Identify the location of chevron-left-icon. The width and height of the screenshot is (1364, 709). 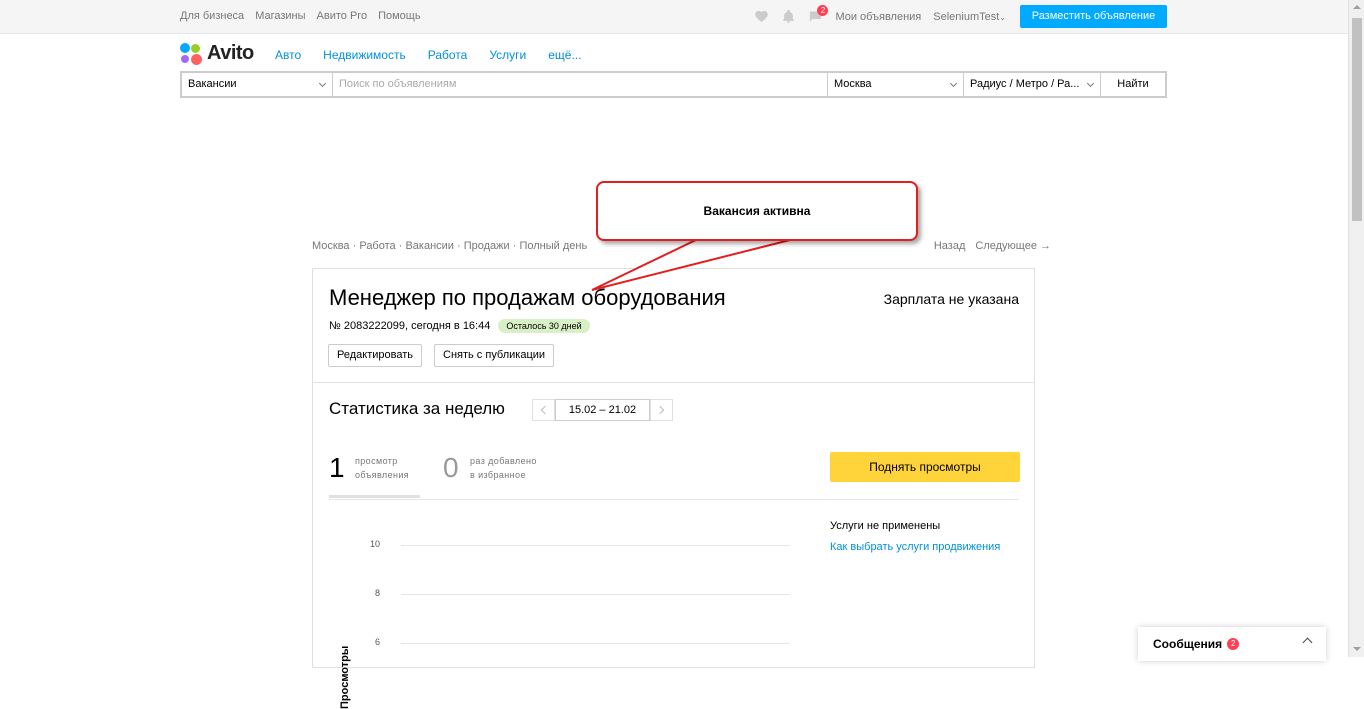
(545, 410).